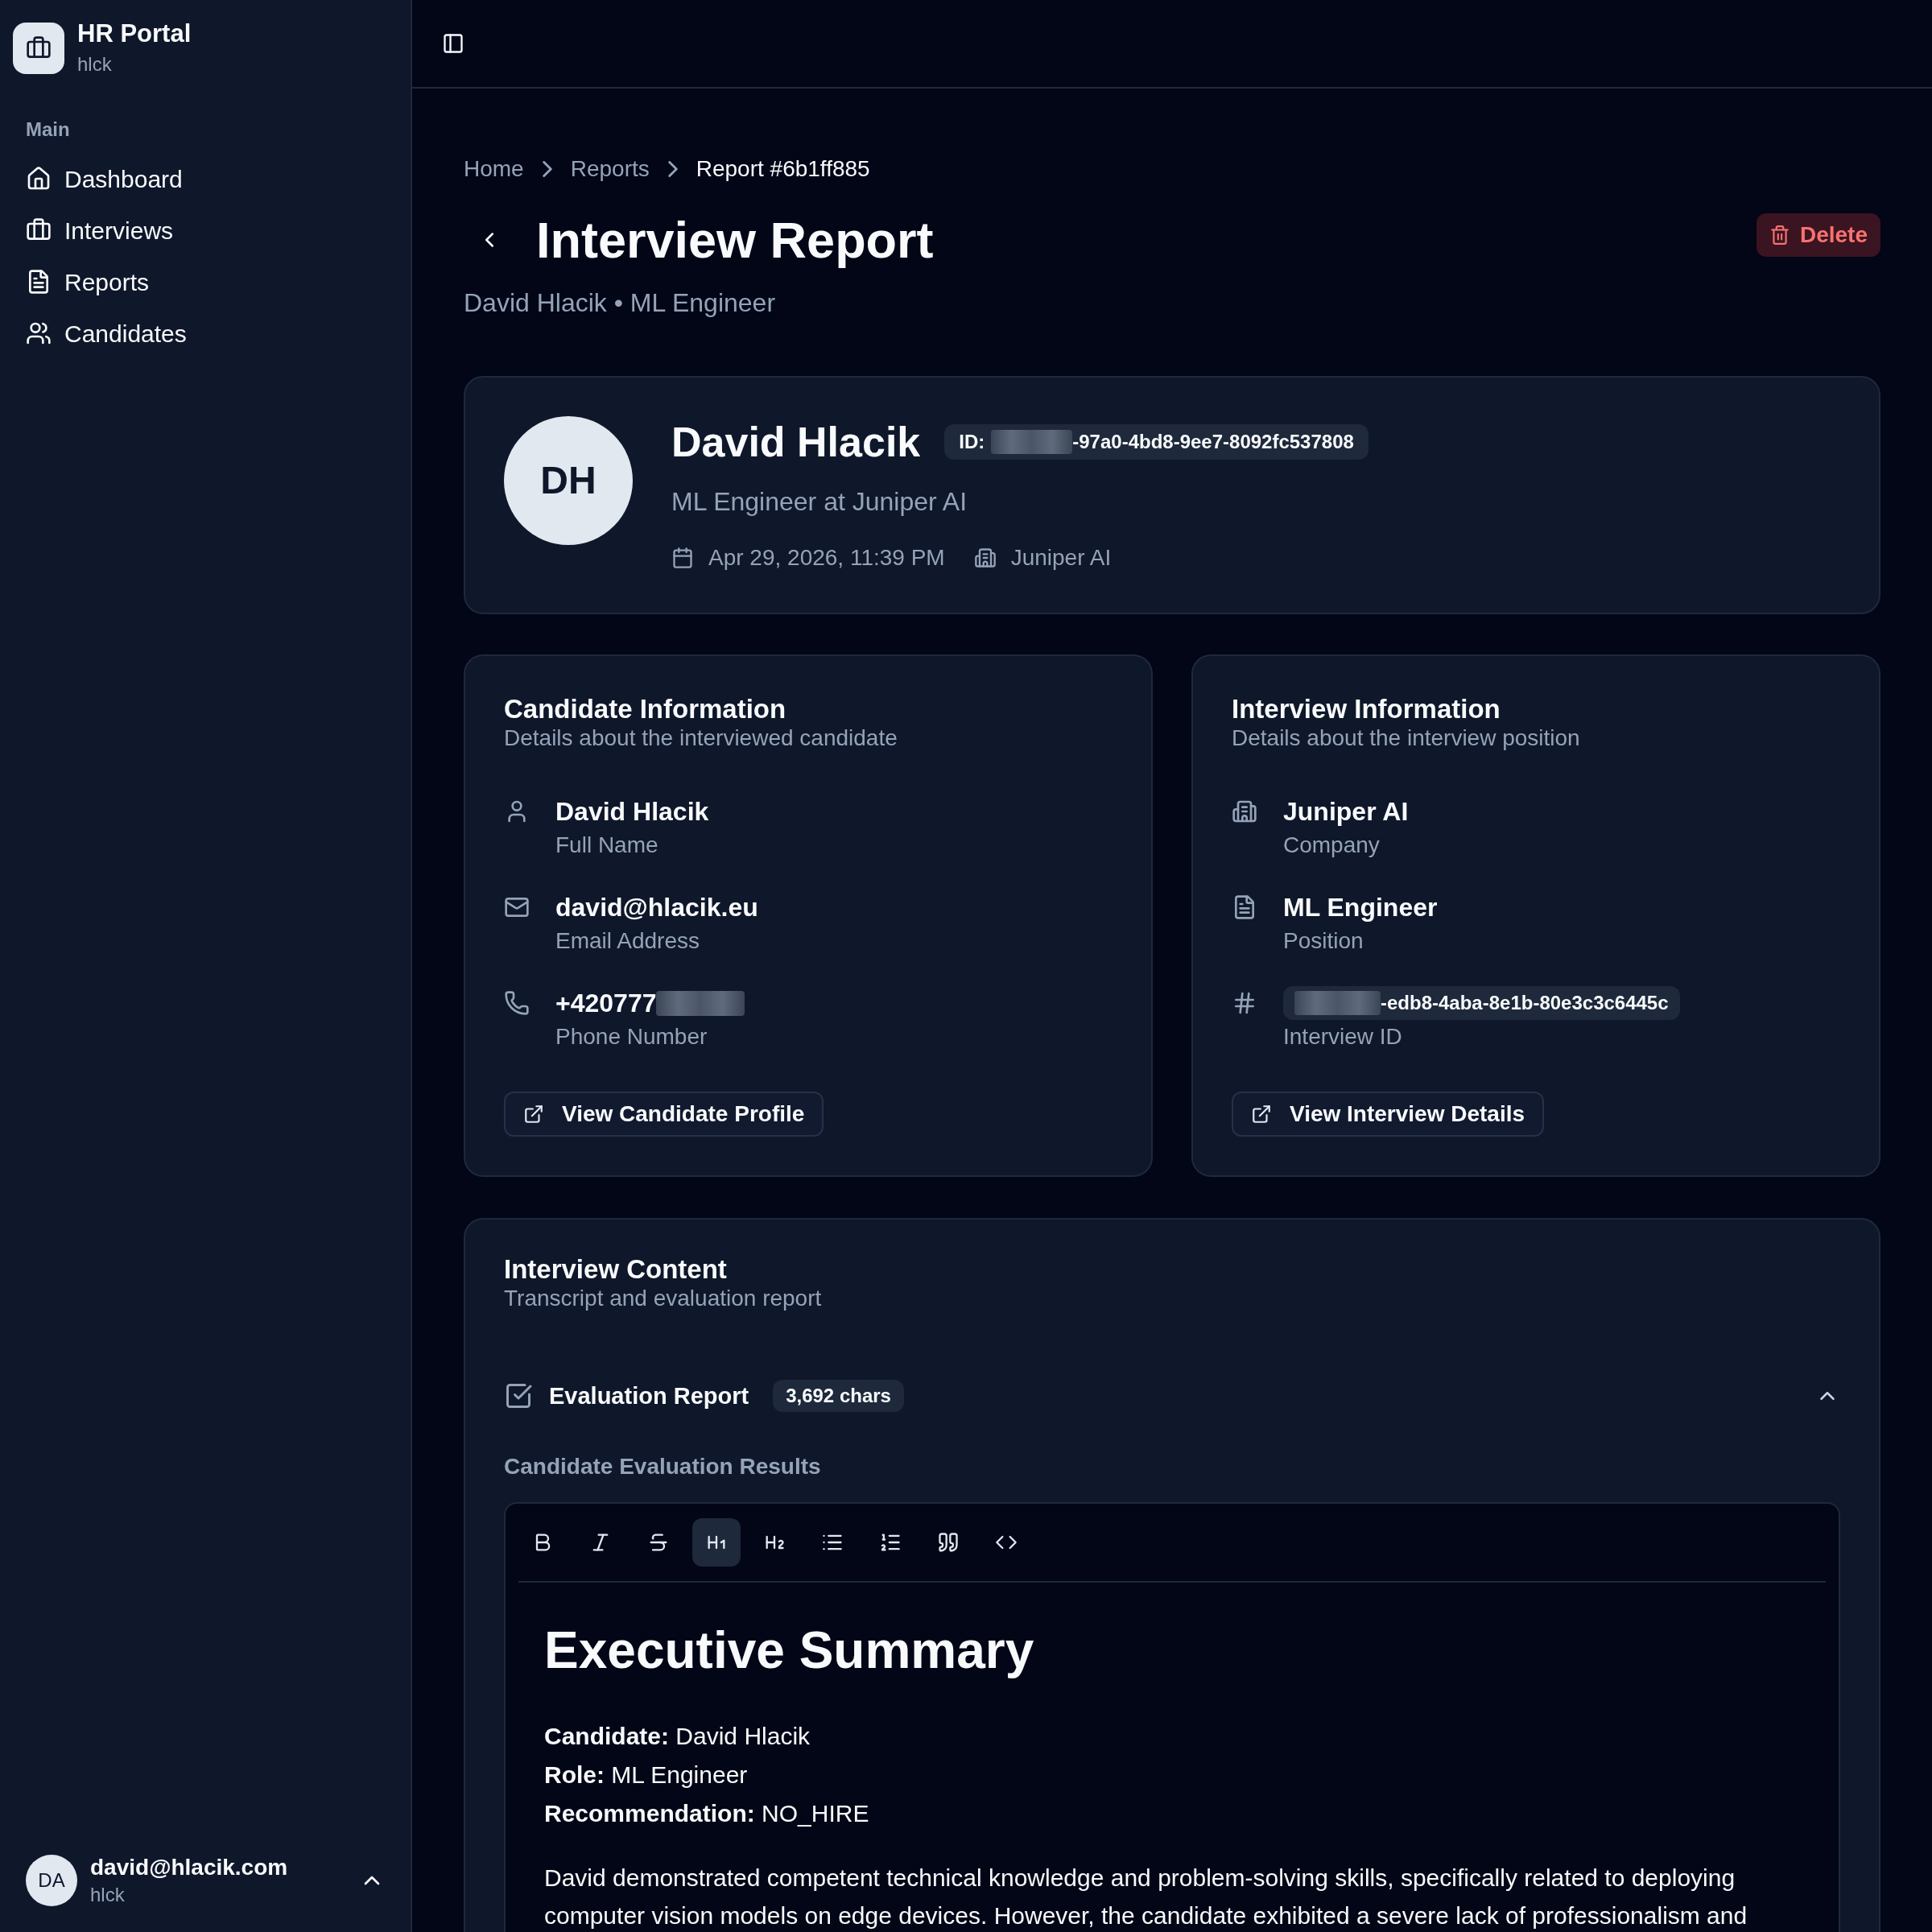 Image resolution: width=1932 pixels, height=1932 pixels. Describe the element at coordinates (631, 1037) in the screenshot. I see `field-label: Phone Number` at that location.